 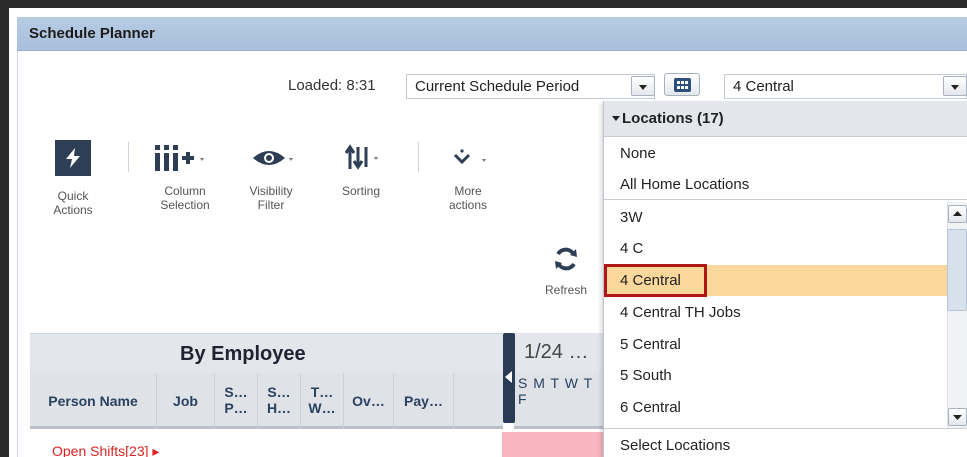 I want to click on grid-group-title: By Employee, so click(x=243, y=354).